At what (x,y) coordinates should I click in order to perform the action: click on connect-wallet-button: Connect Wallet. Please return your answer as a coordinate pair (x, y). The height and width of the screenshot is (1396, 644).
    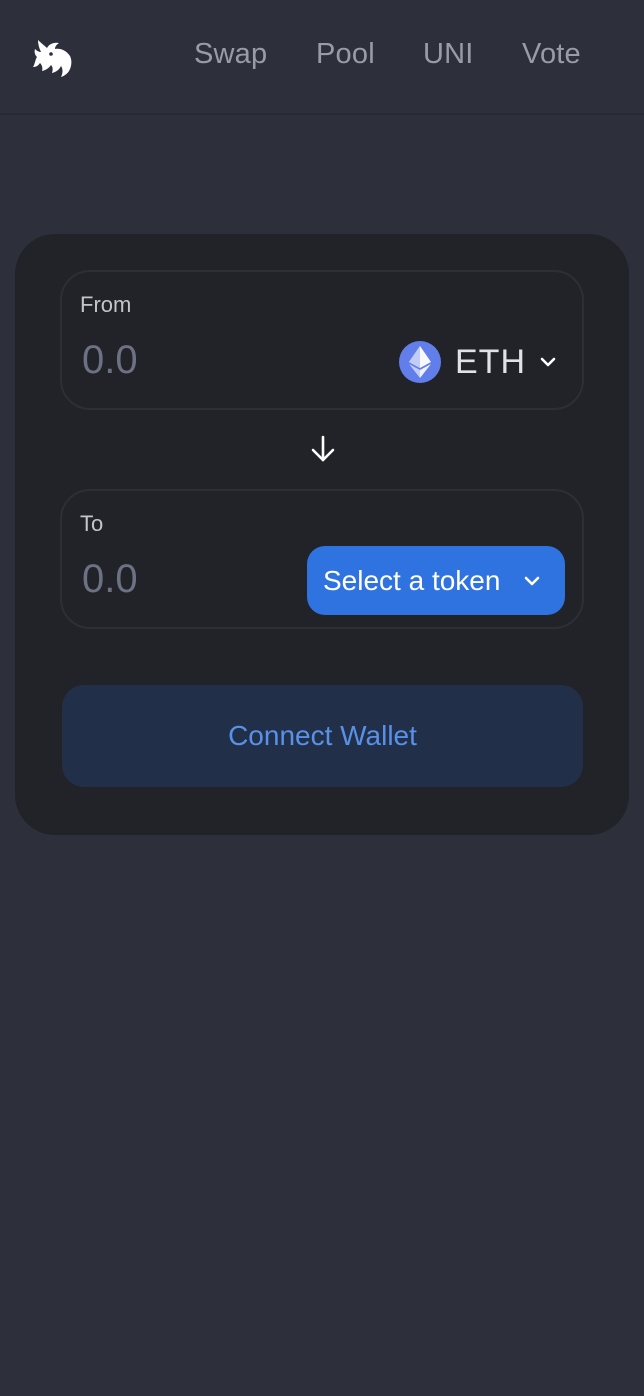
    Looking at the image, I should click on (322, 736).